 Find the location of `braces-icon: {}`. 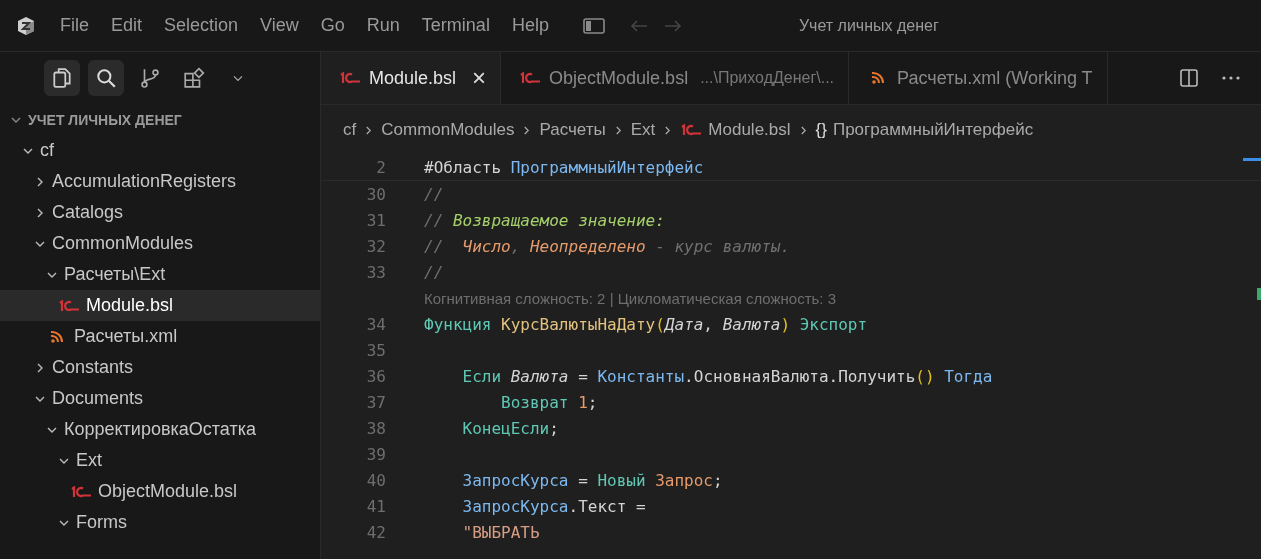

braces-icon: {} is located at coordinates (821, 130).